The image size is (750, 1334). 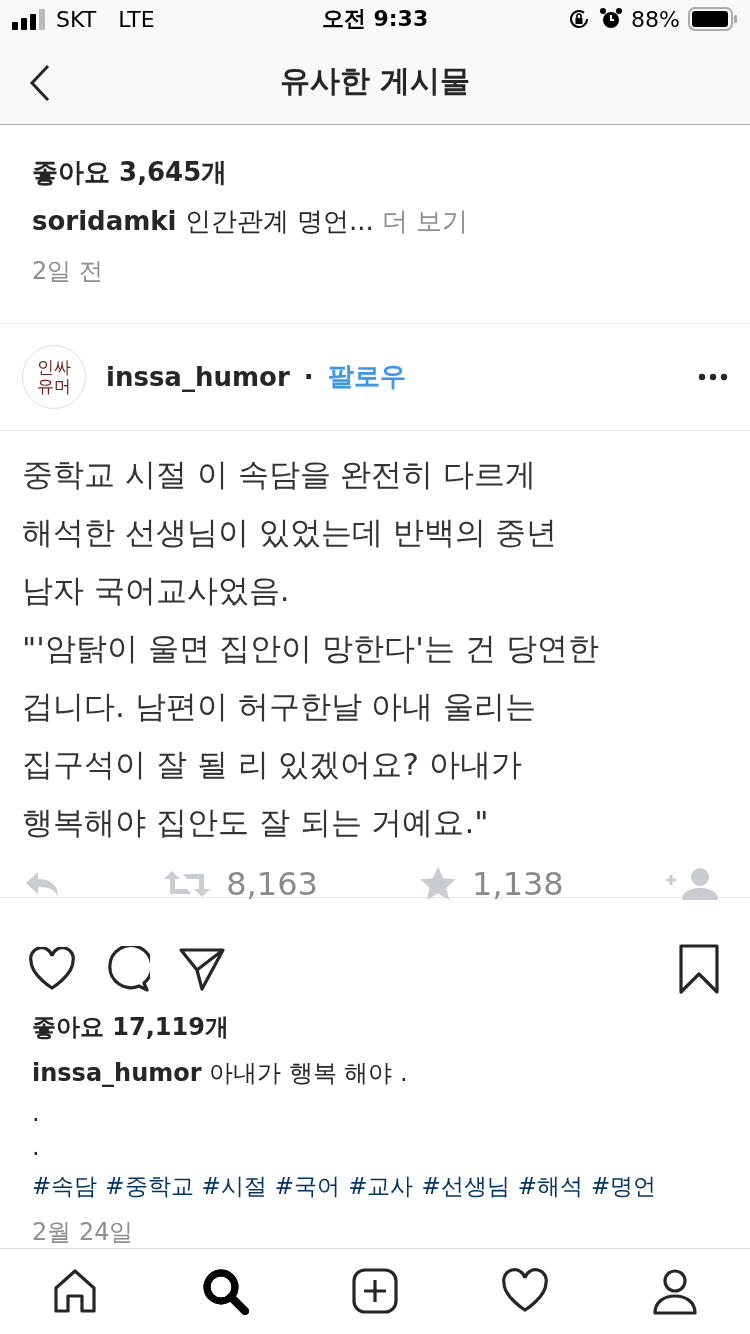 I want to click on back-icon, so click(x=40, y=82).